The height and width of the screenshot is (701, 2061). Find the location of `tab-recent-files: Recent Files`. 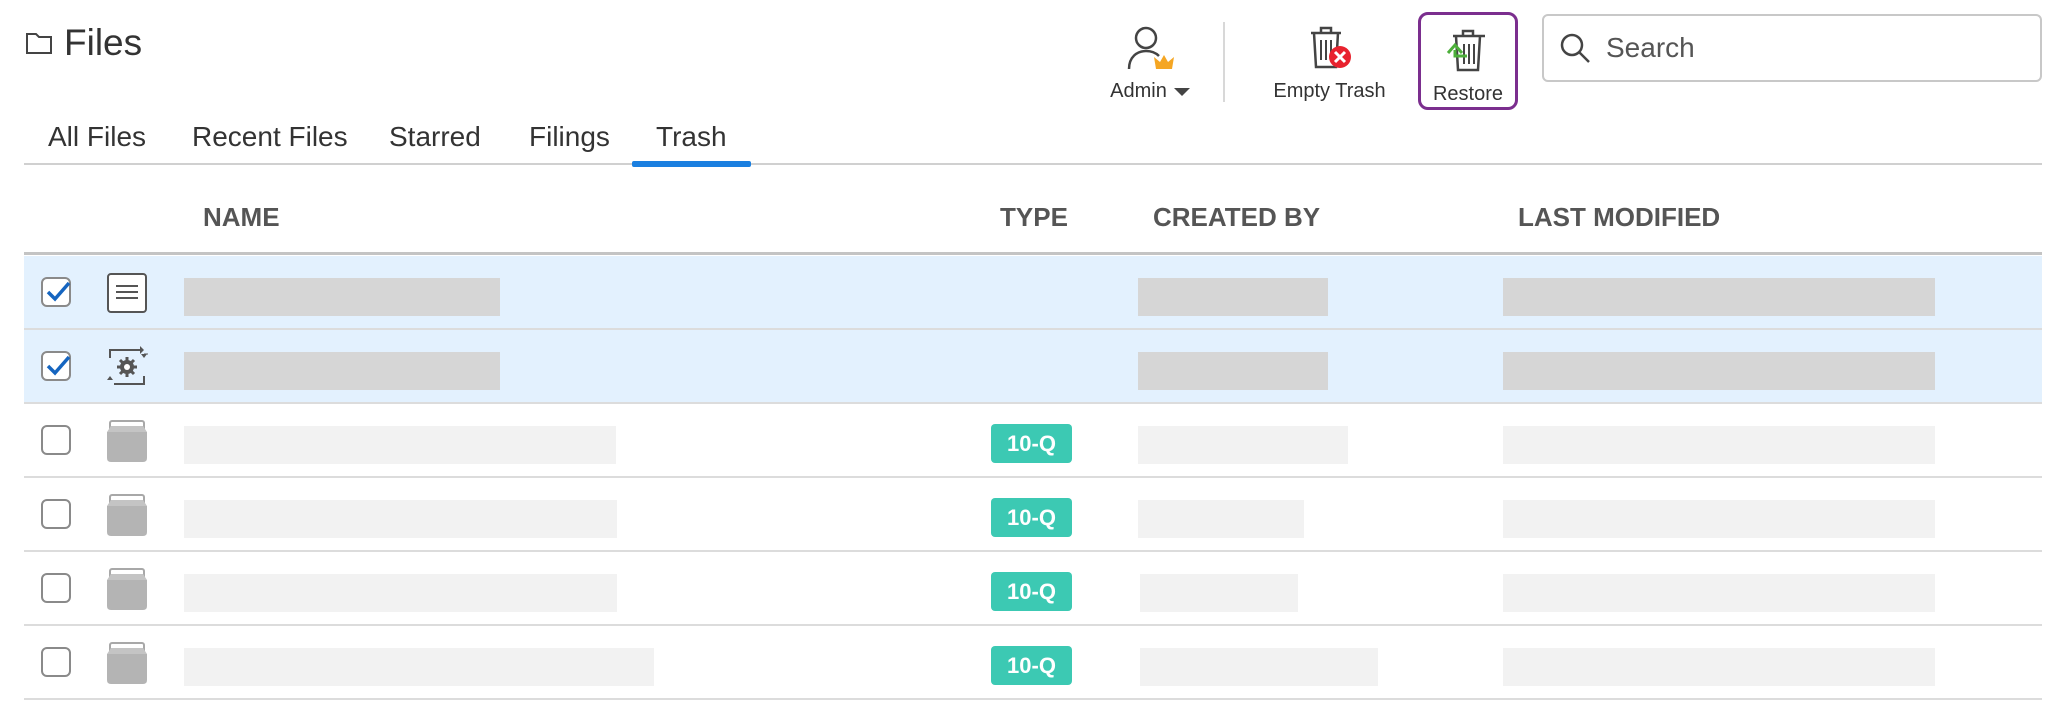

tab-recent-files: Recent Files is located at coordinates (270, 141).